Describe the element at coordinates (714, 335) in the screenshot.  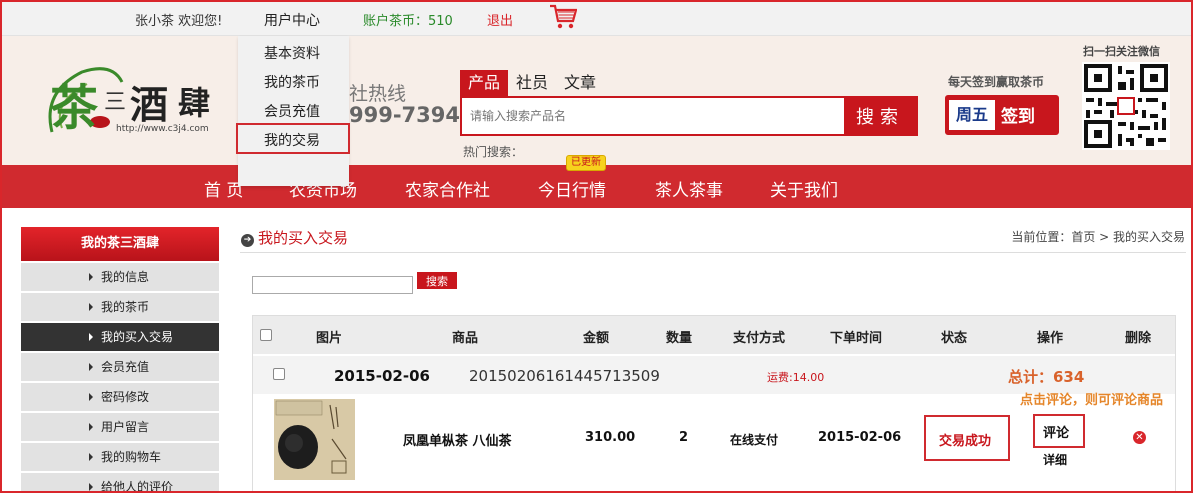
I see `table-header: 图片 商品 金额 数量 支付方式 下单时间 状态 操作 删除` at that location.